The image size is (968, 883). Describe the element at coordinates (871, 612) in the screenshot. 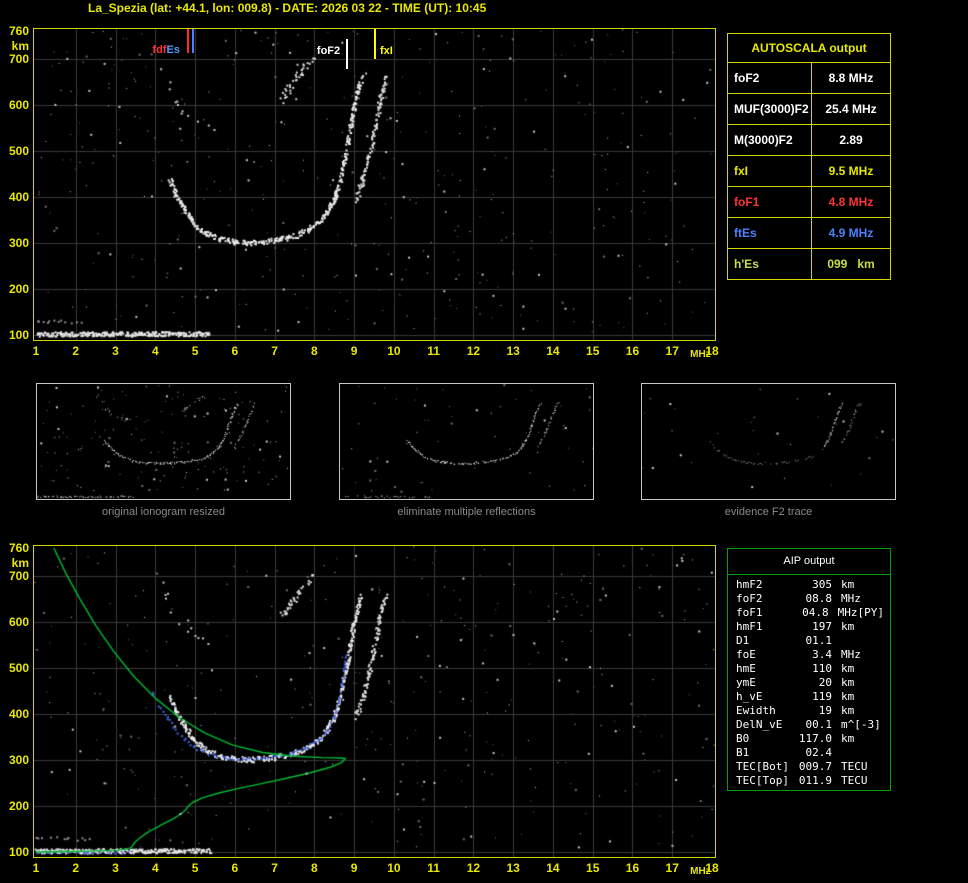

I see `aip-row-extra: [PY]` at that location.